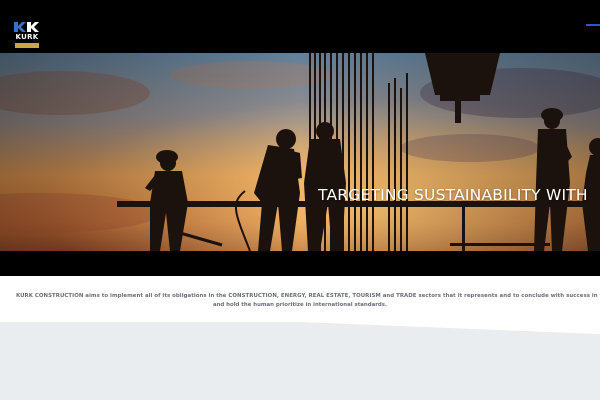 This screenshot has width=600, height=400. Describe the element at coordinates (453, 195) in the screenshot. I see `hero-title: TARGETING SUSTAINABILITY WITH` at that location.